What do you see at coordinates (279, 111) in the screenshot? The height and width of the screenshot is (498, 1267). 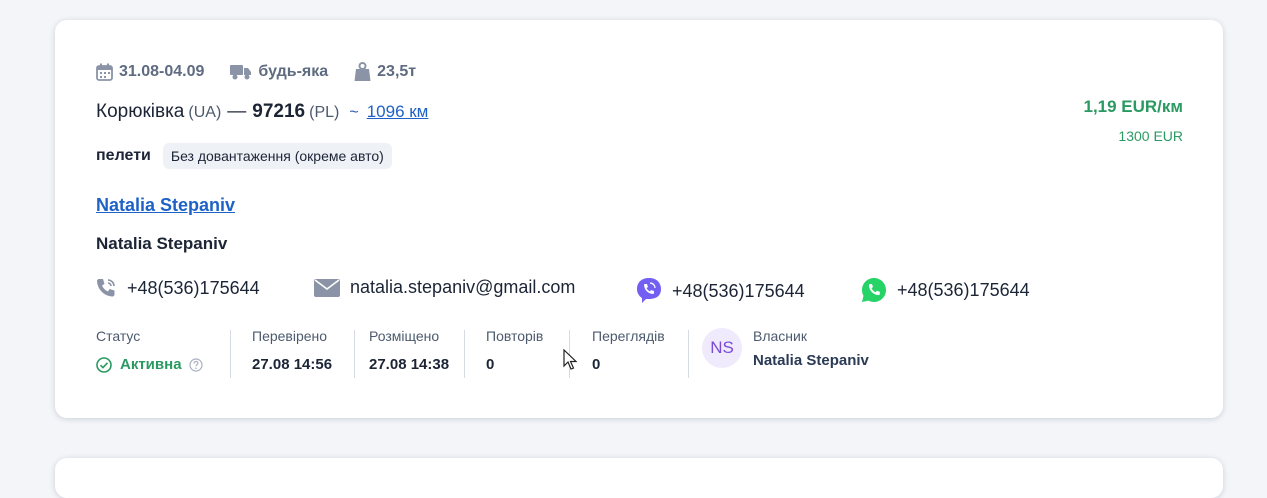 I see `to-city: 97216` at bounding box center [279, 111].